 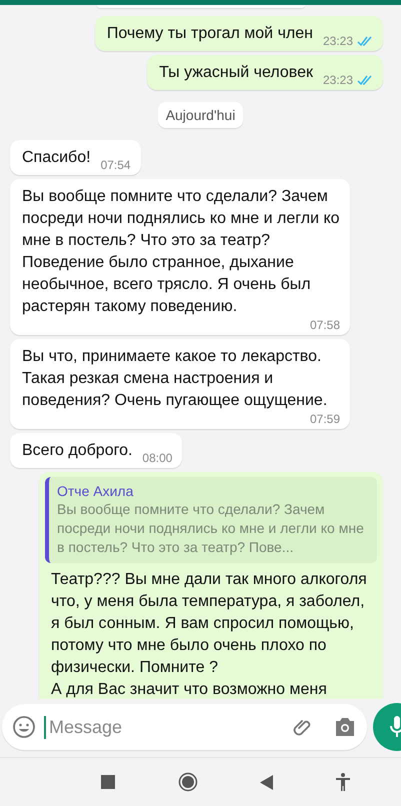 What do you see at coordinates (325, 325) in the screenshot?
I see `message-time: 07:58` at bounding box center [325, 325].